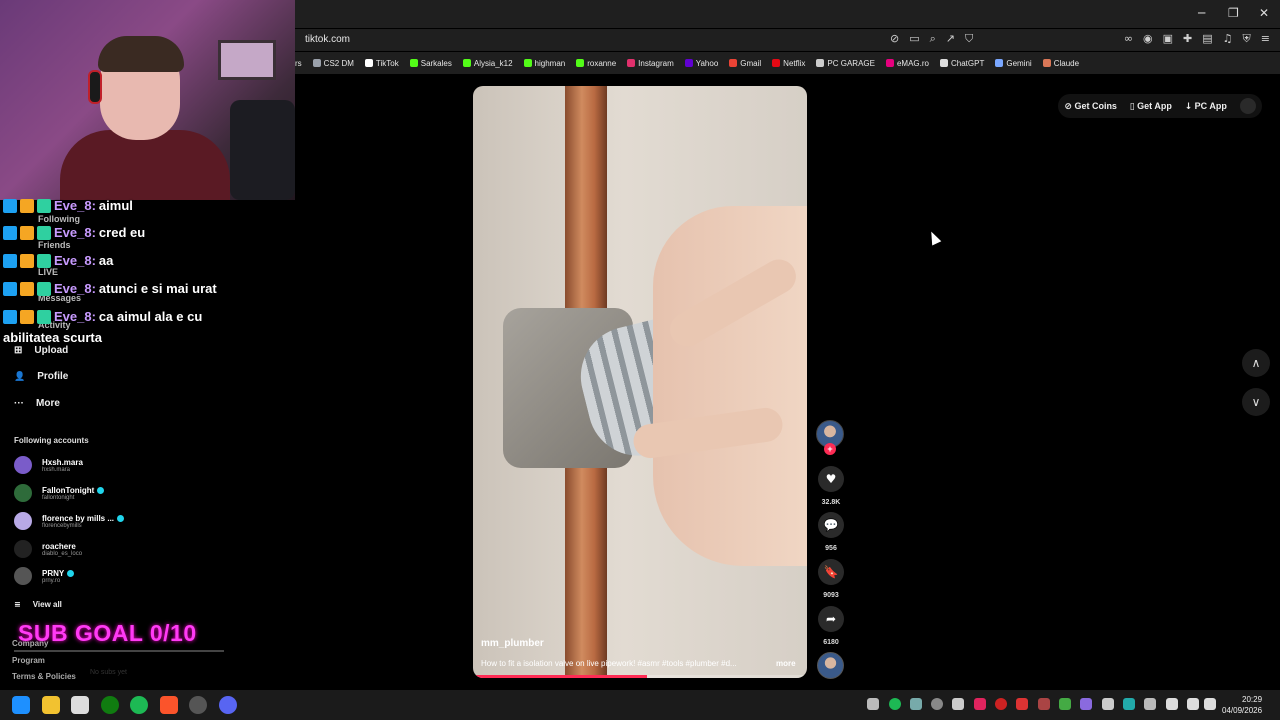 The width and height of the screenshot is (1280, 720). What do you see at coordinates (228, 705) in the screenshot?
I see `discord-icon` at bounding box center [228, 705].